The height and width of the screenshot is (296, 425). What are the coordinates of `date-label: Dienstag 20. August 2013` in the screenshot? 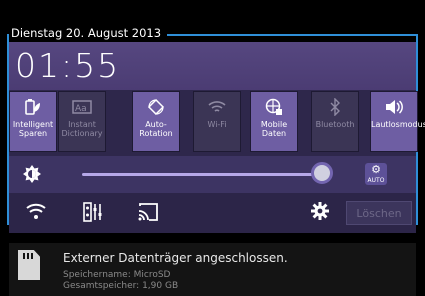 It's located at (88, 33).